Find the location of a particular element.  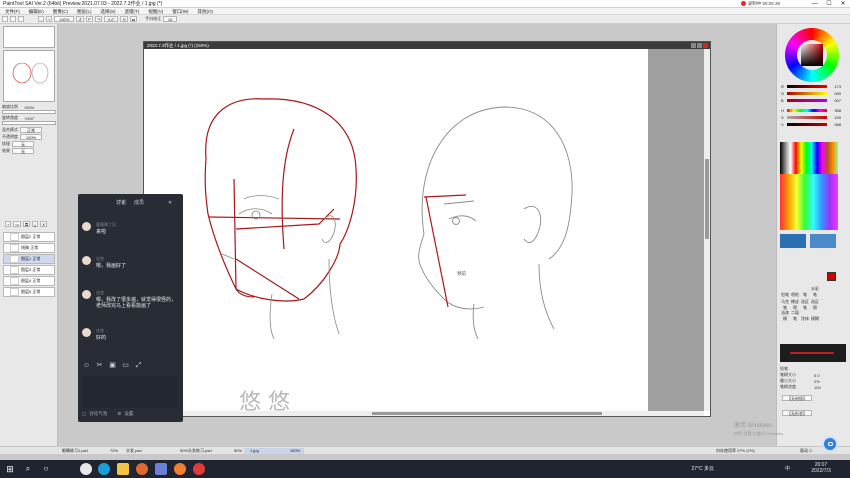

recording-indicator: 录制中 00:06:38 is located at coordinates (760, 4).